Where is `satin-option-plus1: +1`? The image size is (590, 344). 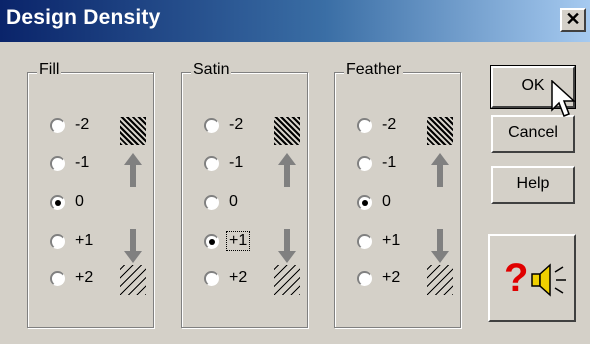 satin-option-plus1: +1 is located at coordinates (227, 241).